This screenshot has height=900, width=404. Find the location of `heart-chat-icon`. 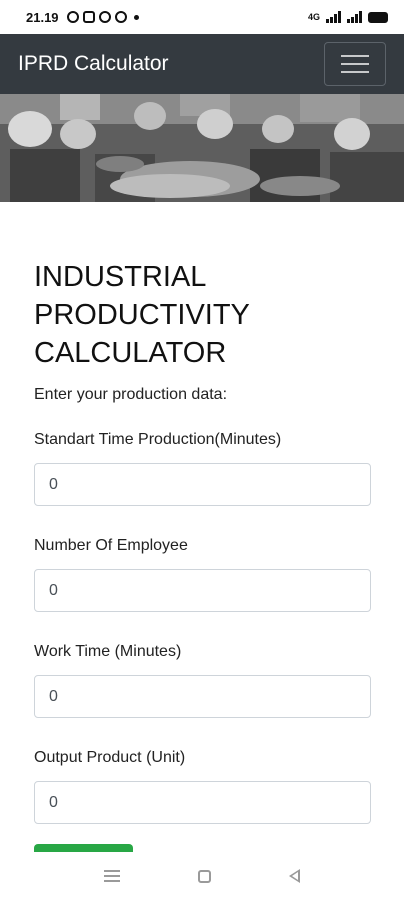

heart-chat-icon is located at coordinates (104, 17).